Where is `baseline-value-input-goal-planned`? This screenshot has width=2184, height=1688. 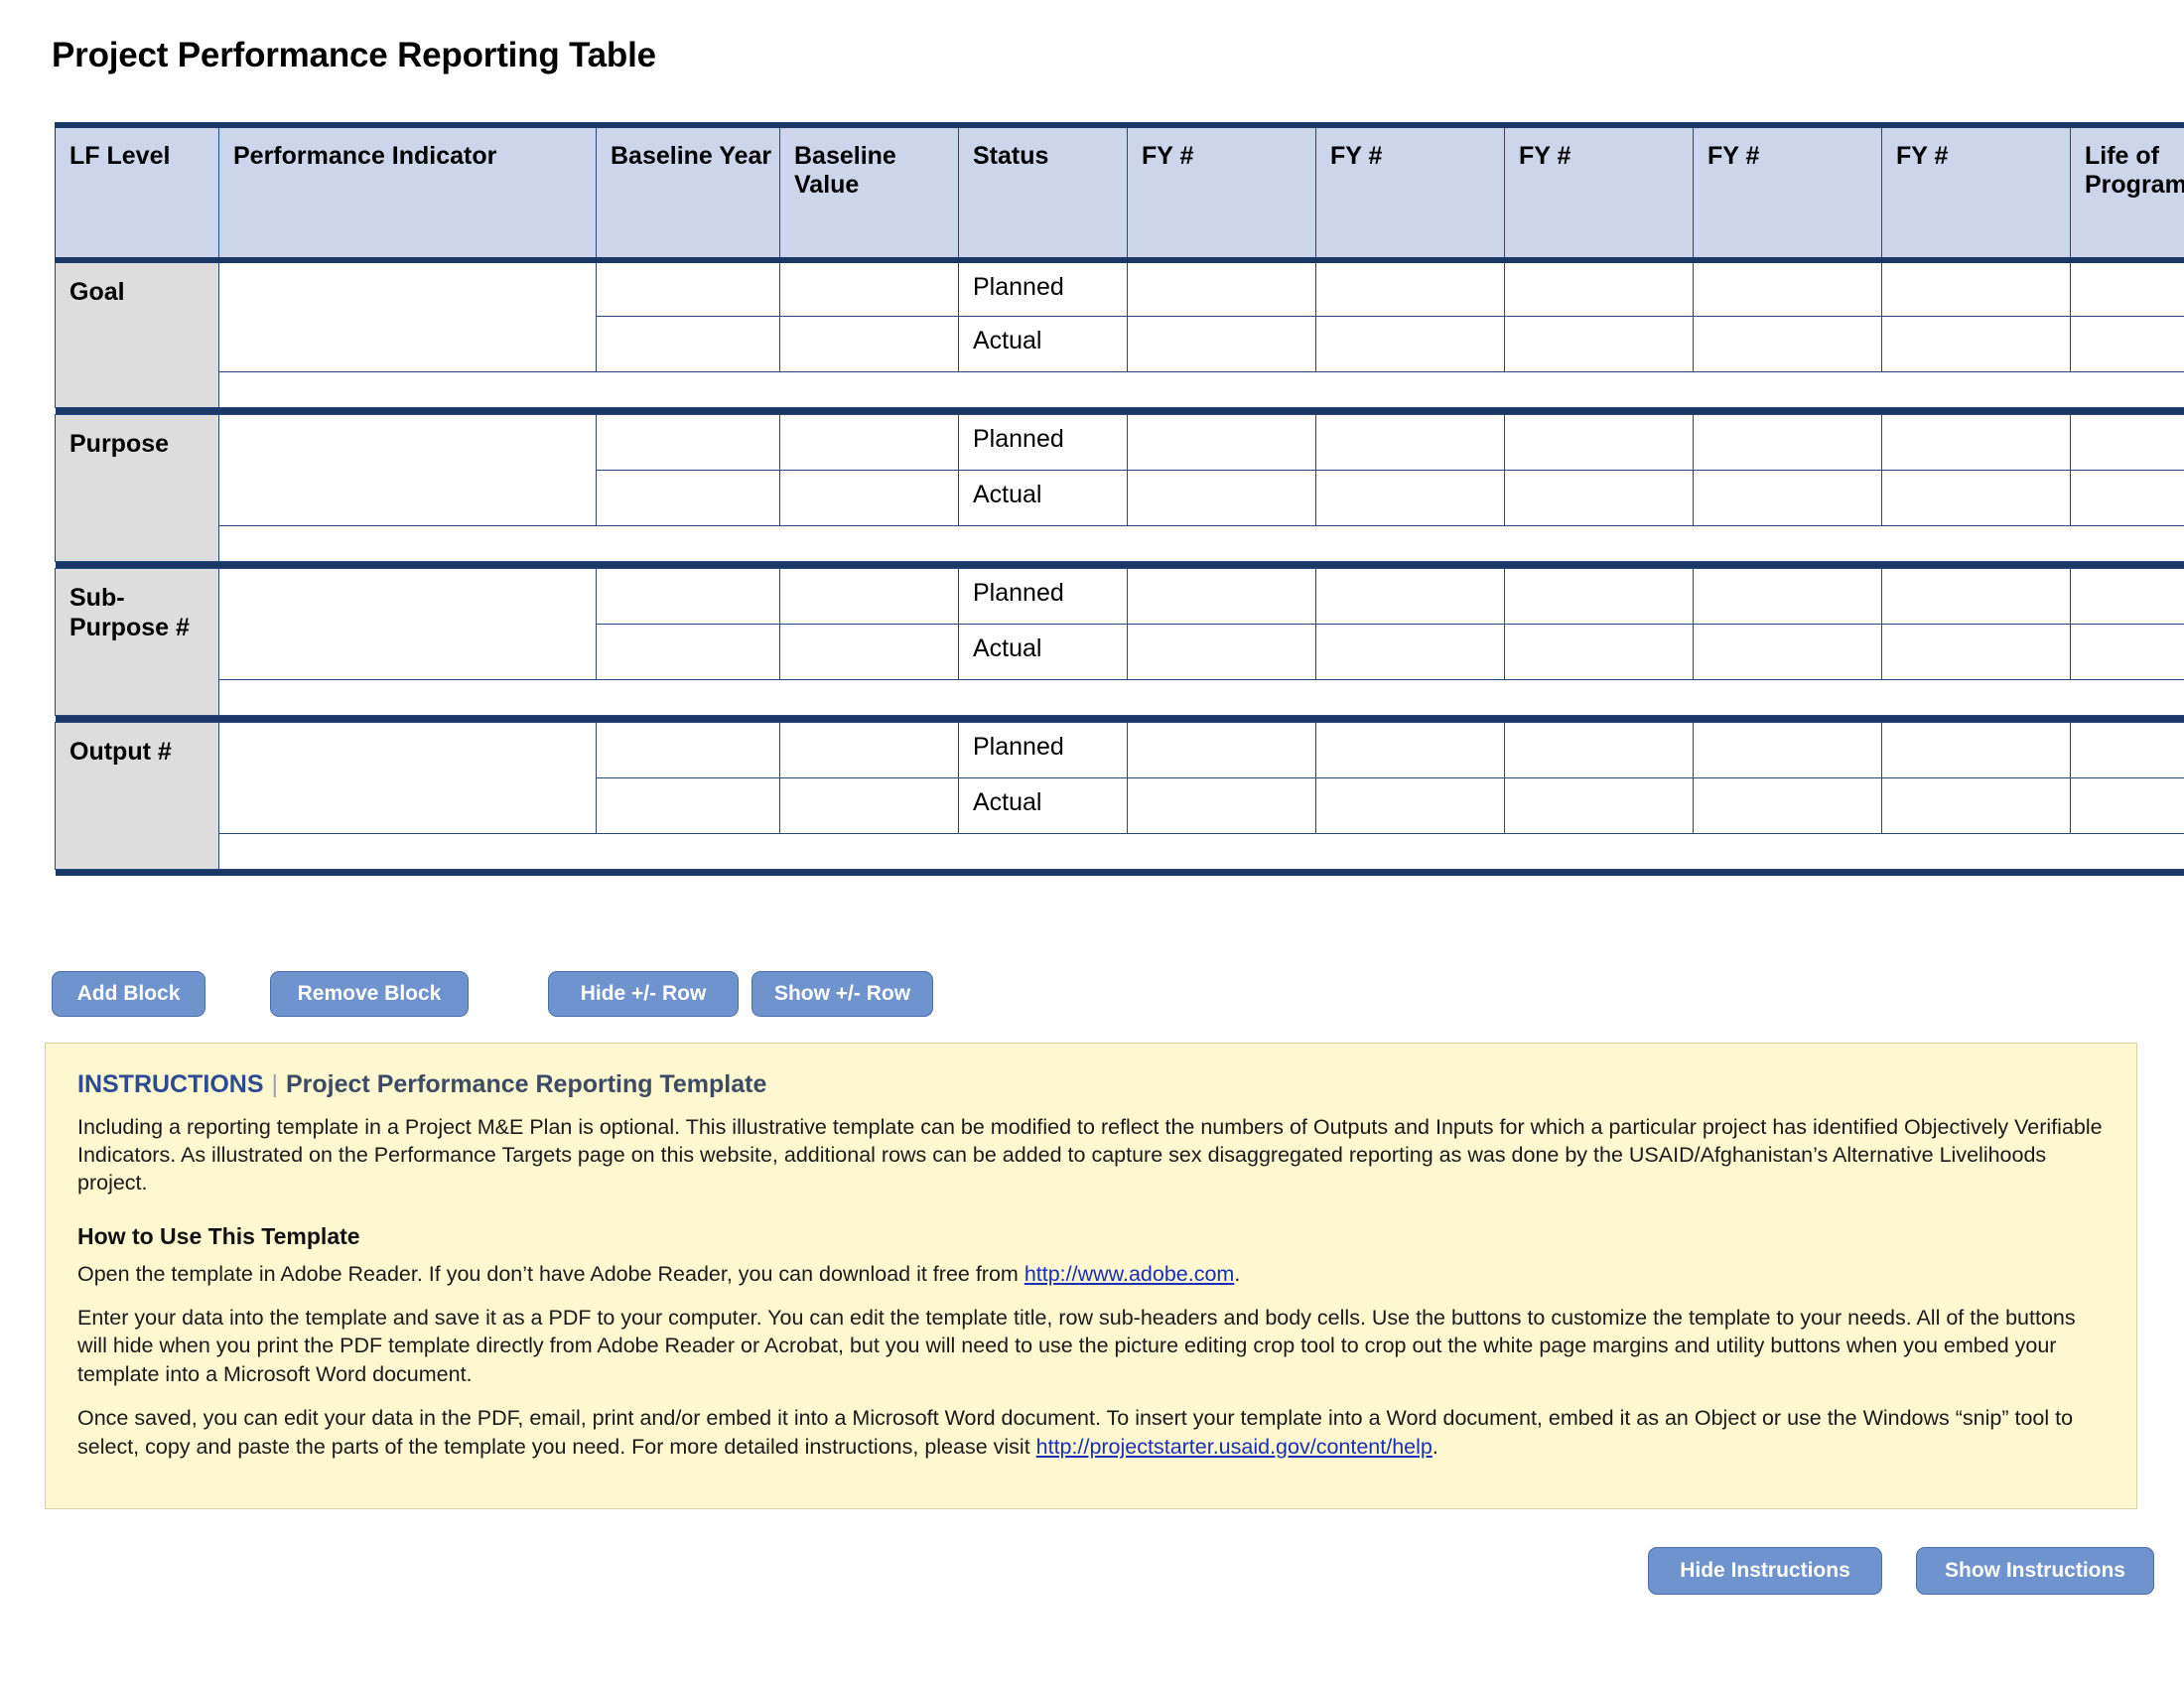
baseline-value-input-goal-planned is located at coordinates (869, 288).